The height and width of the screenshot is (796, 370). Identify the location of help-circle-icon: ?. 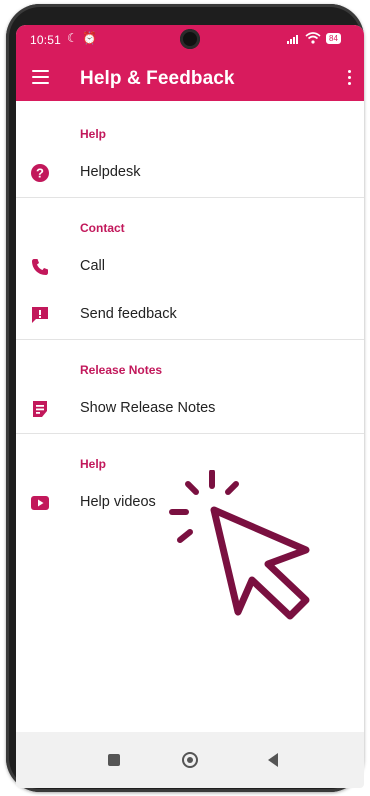
(40, 173).